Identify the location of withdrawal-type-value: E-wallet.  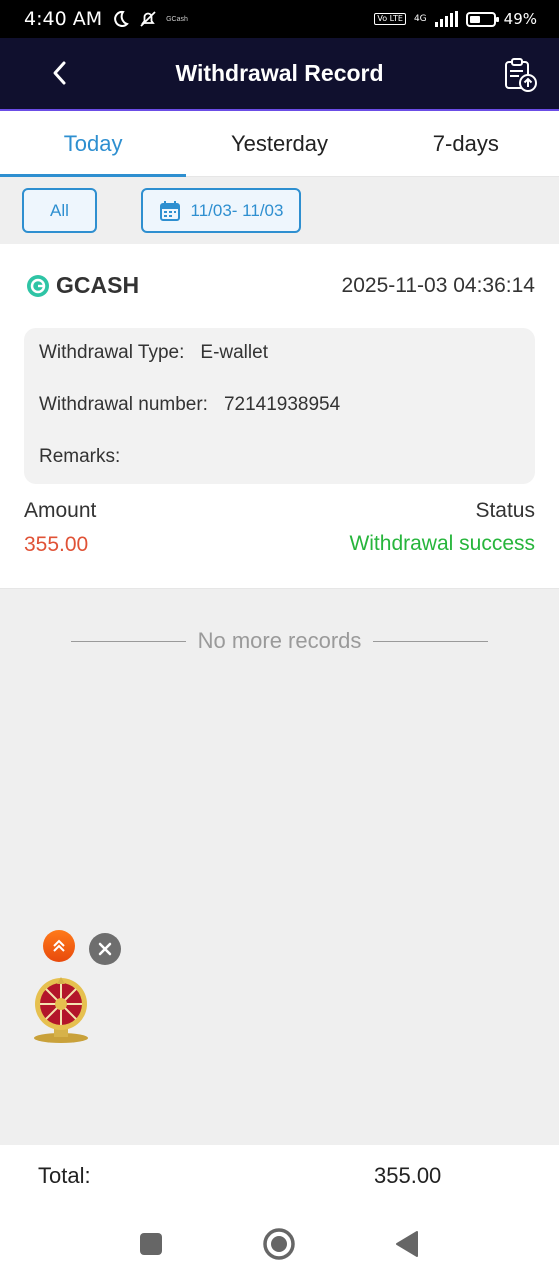
(234, 352).